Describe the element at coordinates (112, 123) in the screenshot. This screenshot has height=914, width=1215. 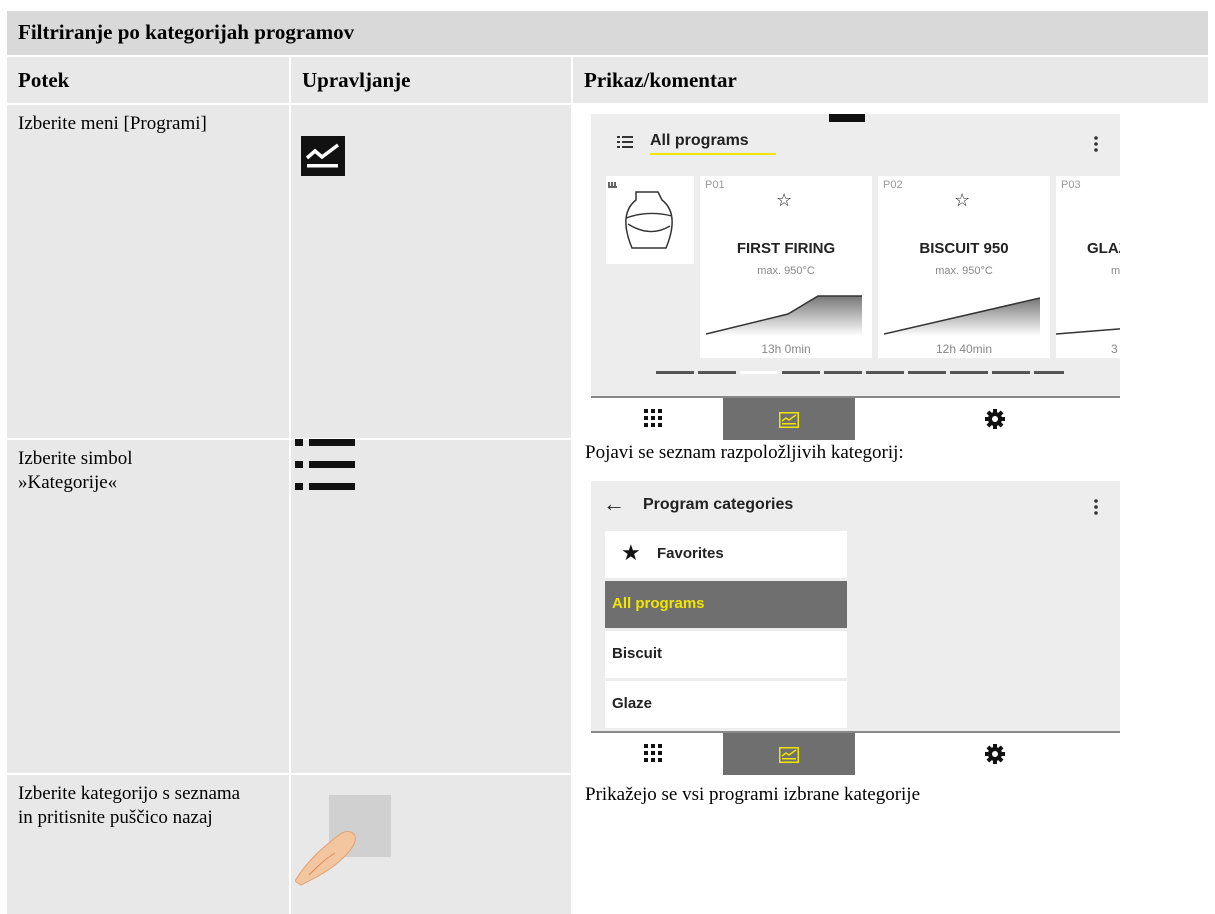
I see `step-text-1: Izberite meni [Programi]` at that location.